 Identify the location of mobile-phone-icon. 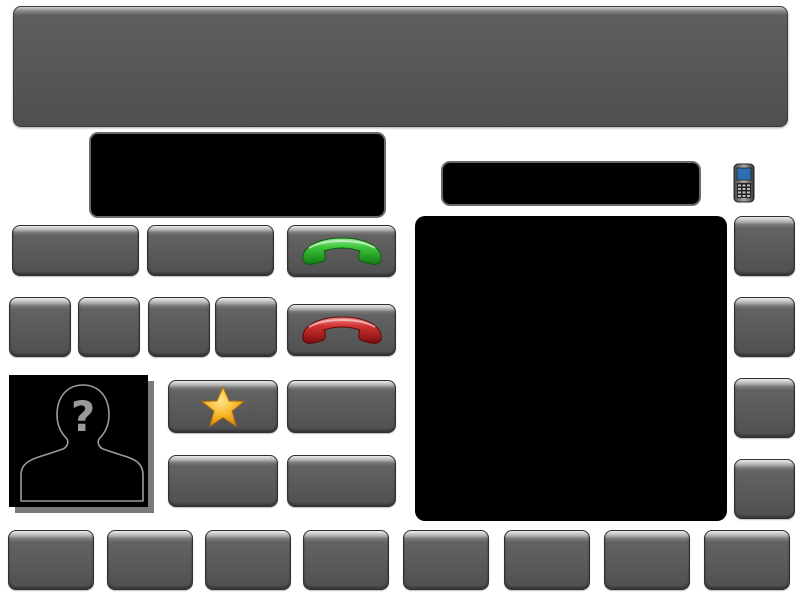
(744, 183).